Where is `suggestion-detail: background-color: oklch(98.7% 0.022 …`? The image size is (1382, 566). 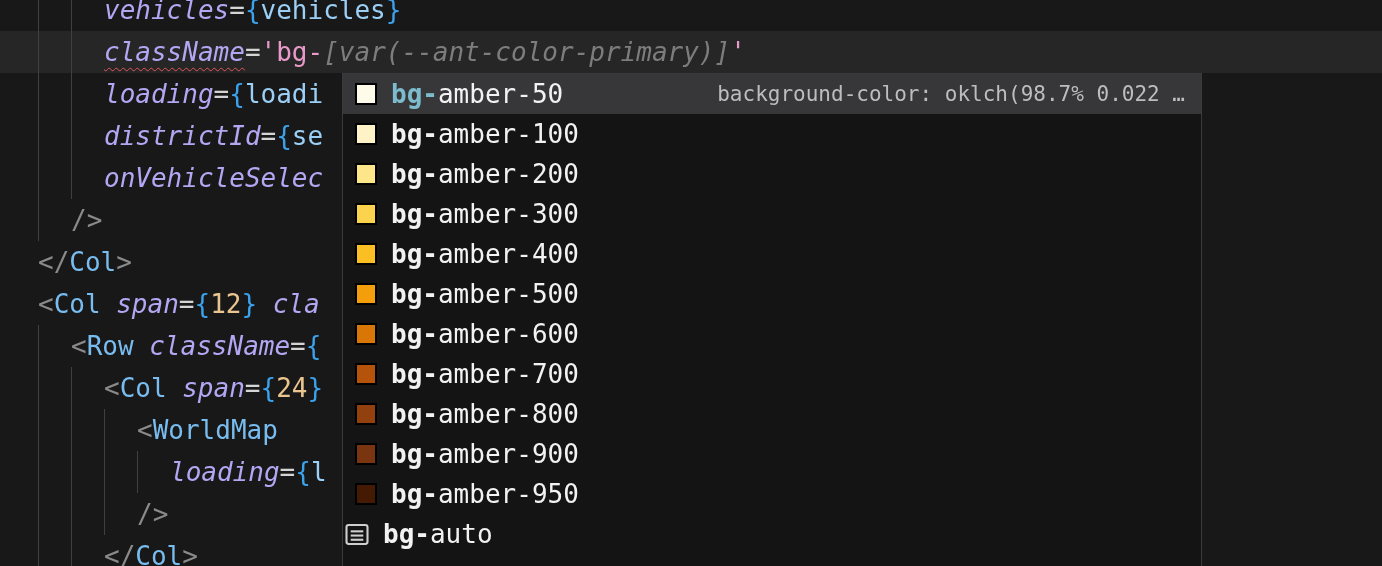
suggestion-detail: background-color: oklch(98.7% 0.022 … is located at coordinates (951, 94).